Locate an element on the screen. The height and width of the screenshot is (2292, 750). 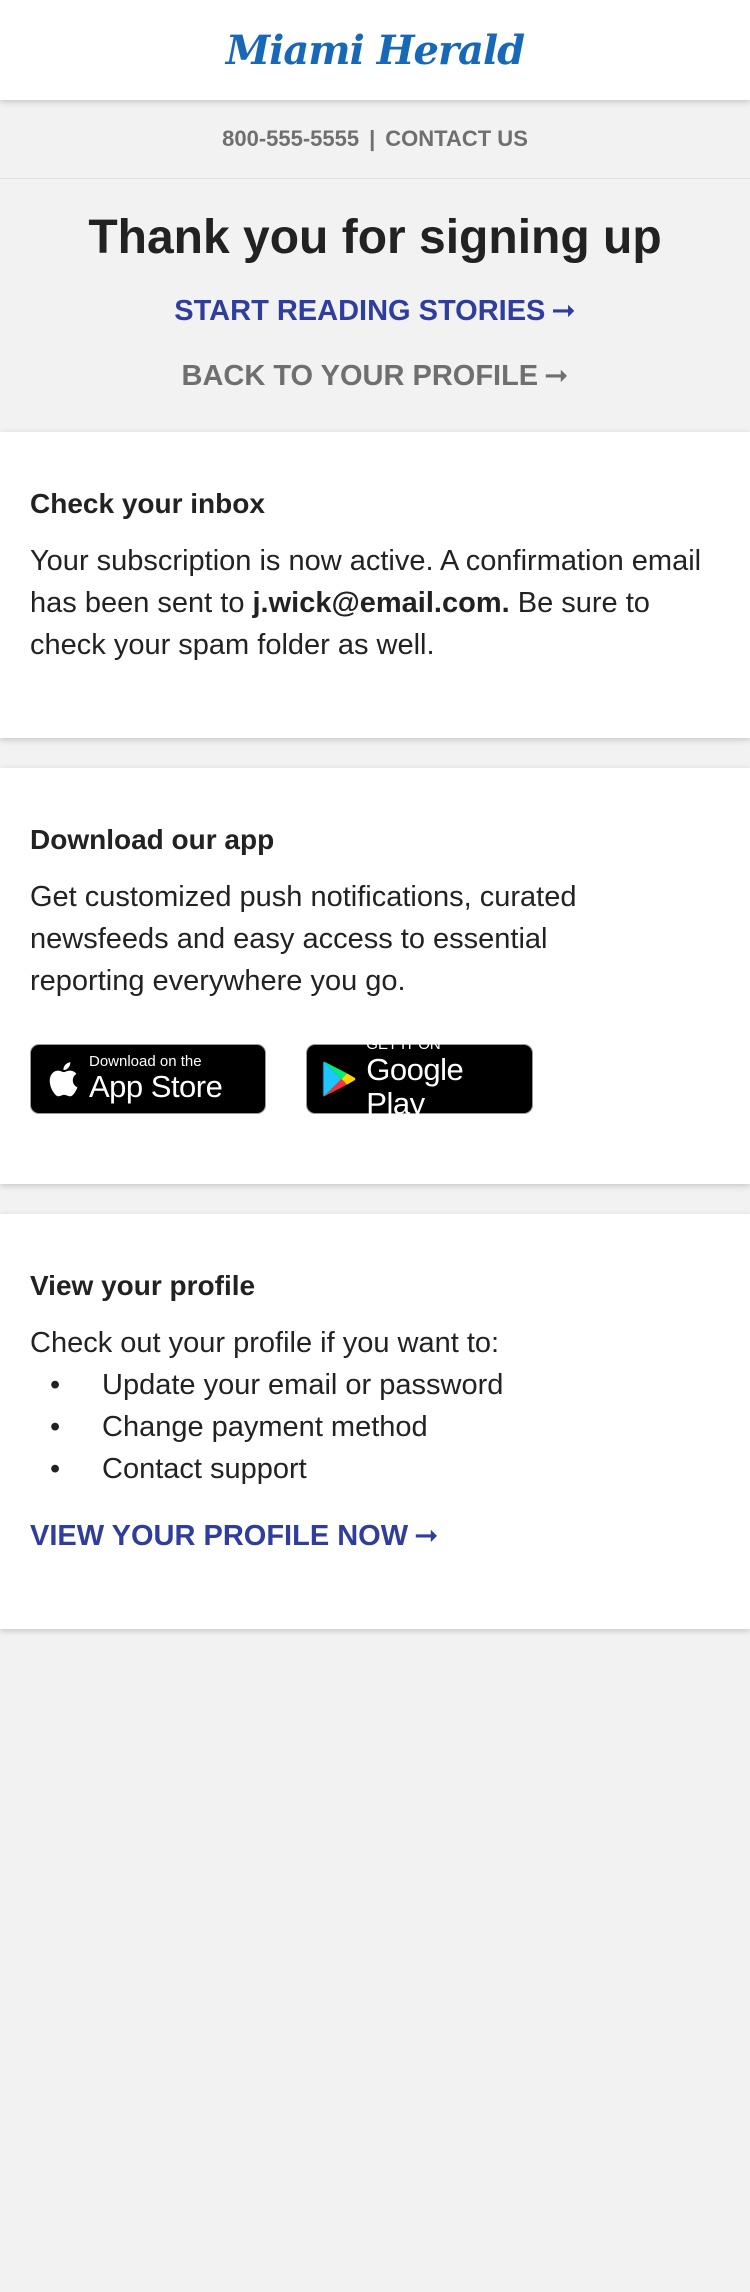
download-app-heading: Download our app is located at coordinates (152, 839).